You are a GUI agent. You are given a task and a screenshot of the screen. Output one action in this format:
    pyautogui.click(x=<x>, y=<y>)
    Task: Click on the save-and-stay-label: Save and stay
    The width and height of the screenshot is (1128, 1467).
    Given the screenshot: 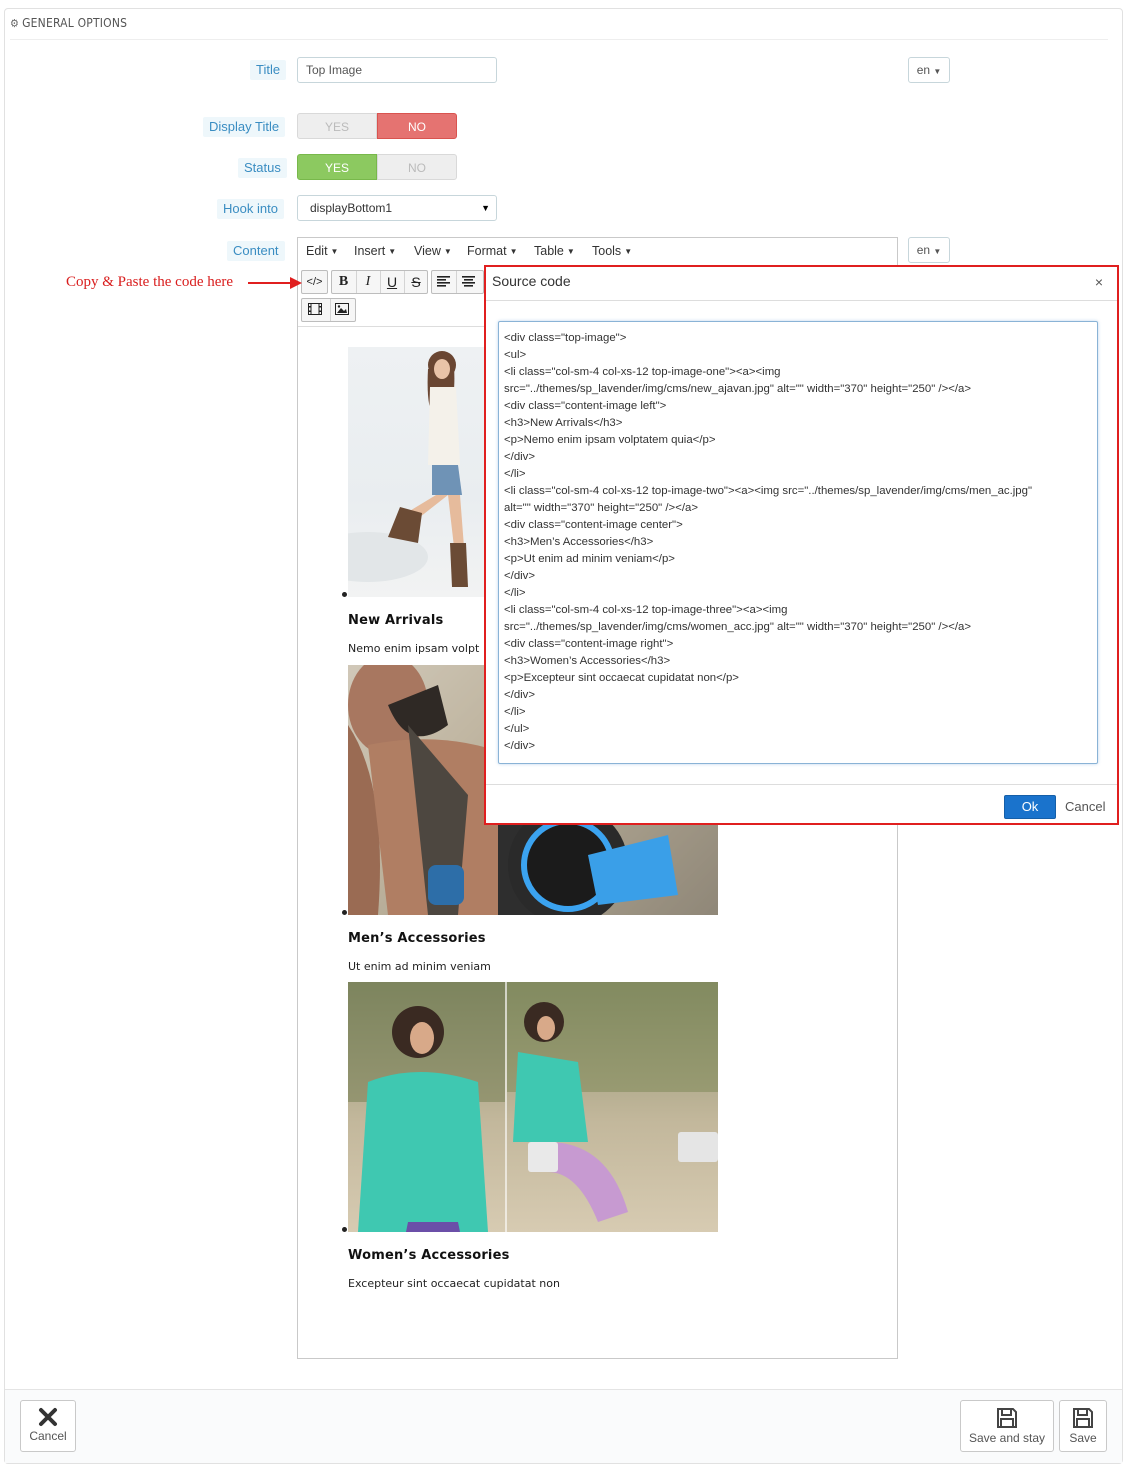 What is the action you would take?
    pyautogui.click(x=1007, y=1438)
    